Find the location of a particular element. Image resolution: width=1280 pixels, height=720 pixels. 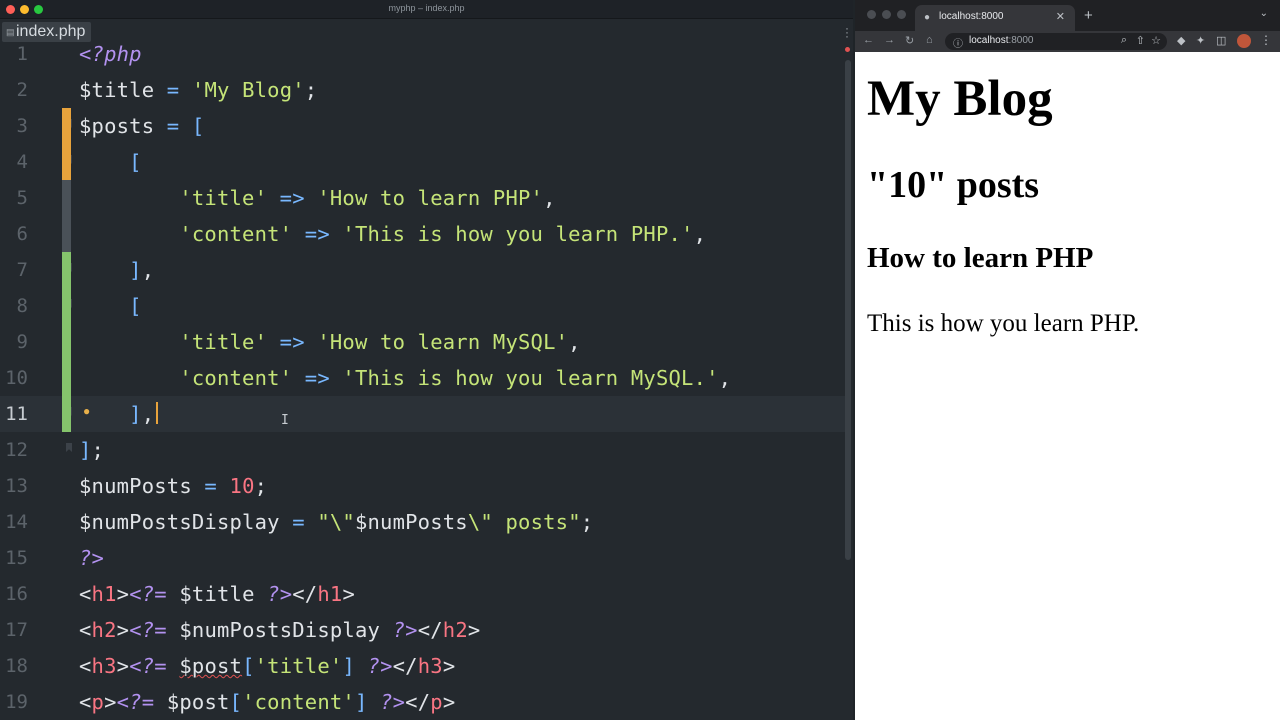

code-line: 17 <h2><?= $numPostsDisplay ?></h2> is located at coordinates (422, 630).